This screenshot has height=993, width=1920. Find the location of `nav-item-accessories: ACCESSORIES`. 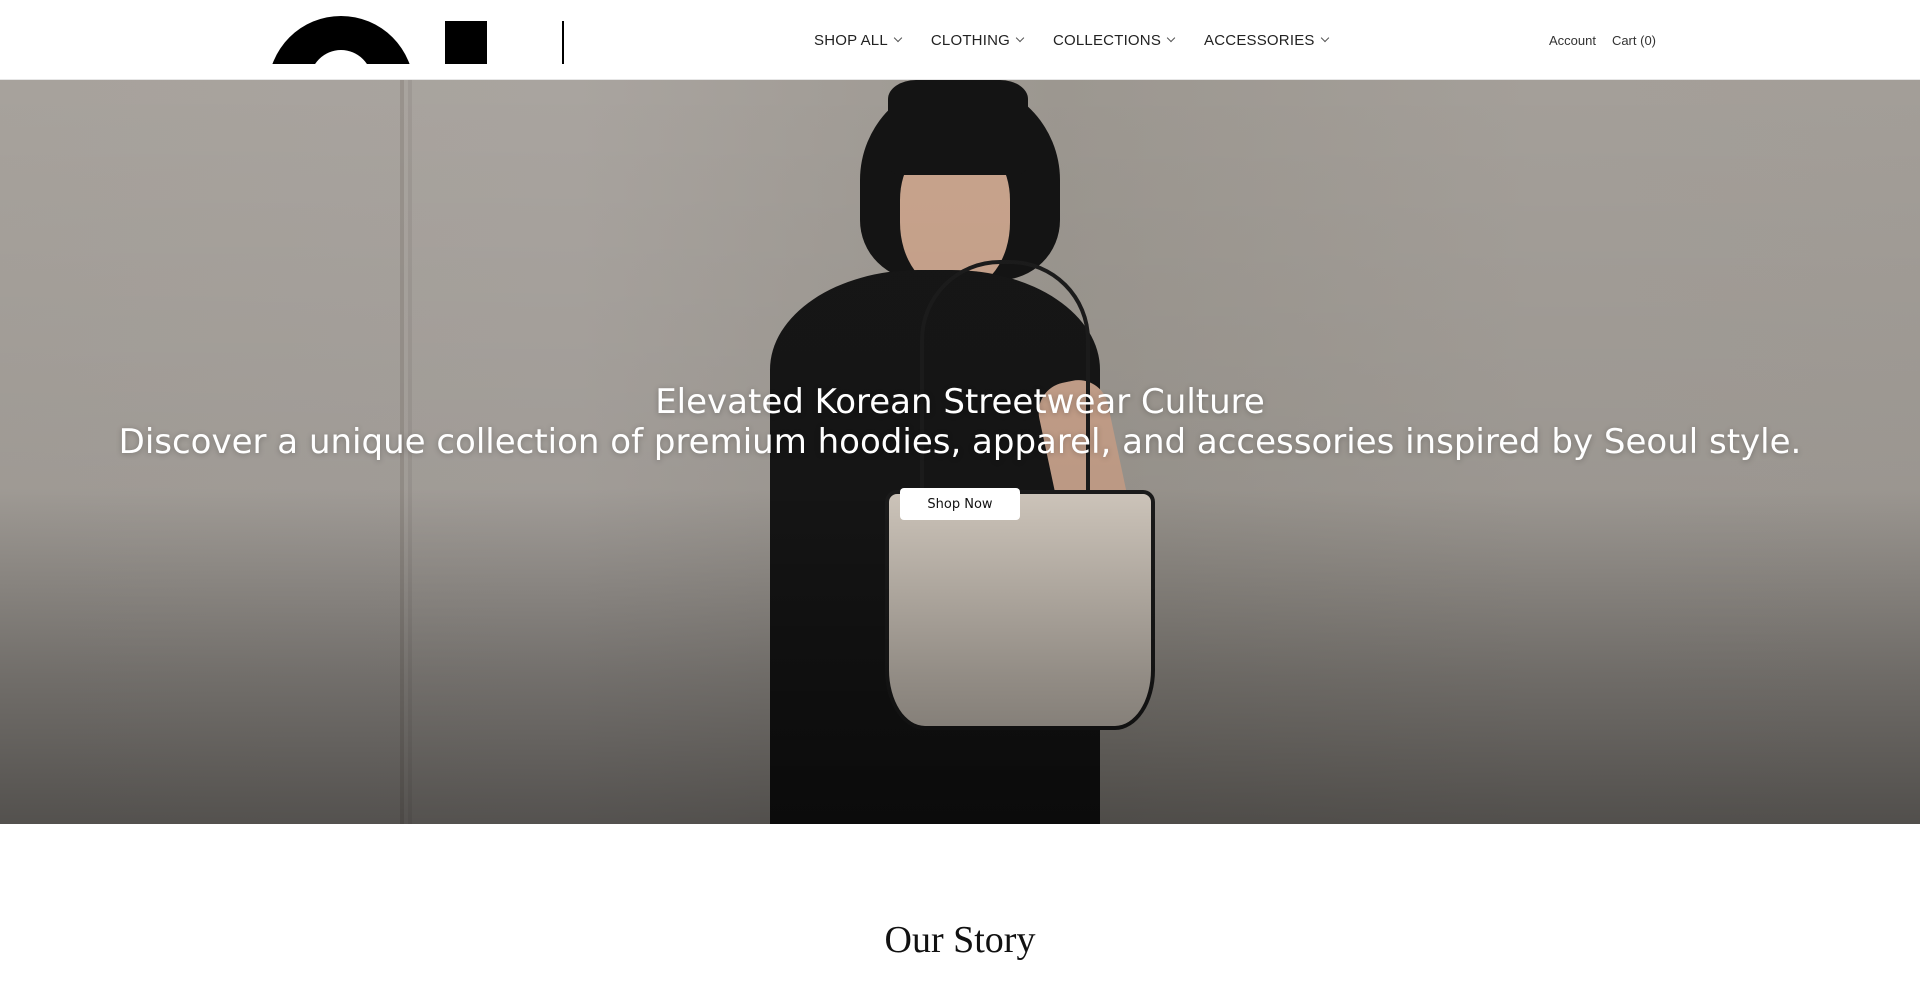

nav-item-accessories: ACCESSORIES is located at coordinates (1266, 40).